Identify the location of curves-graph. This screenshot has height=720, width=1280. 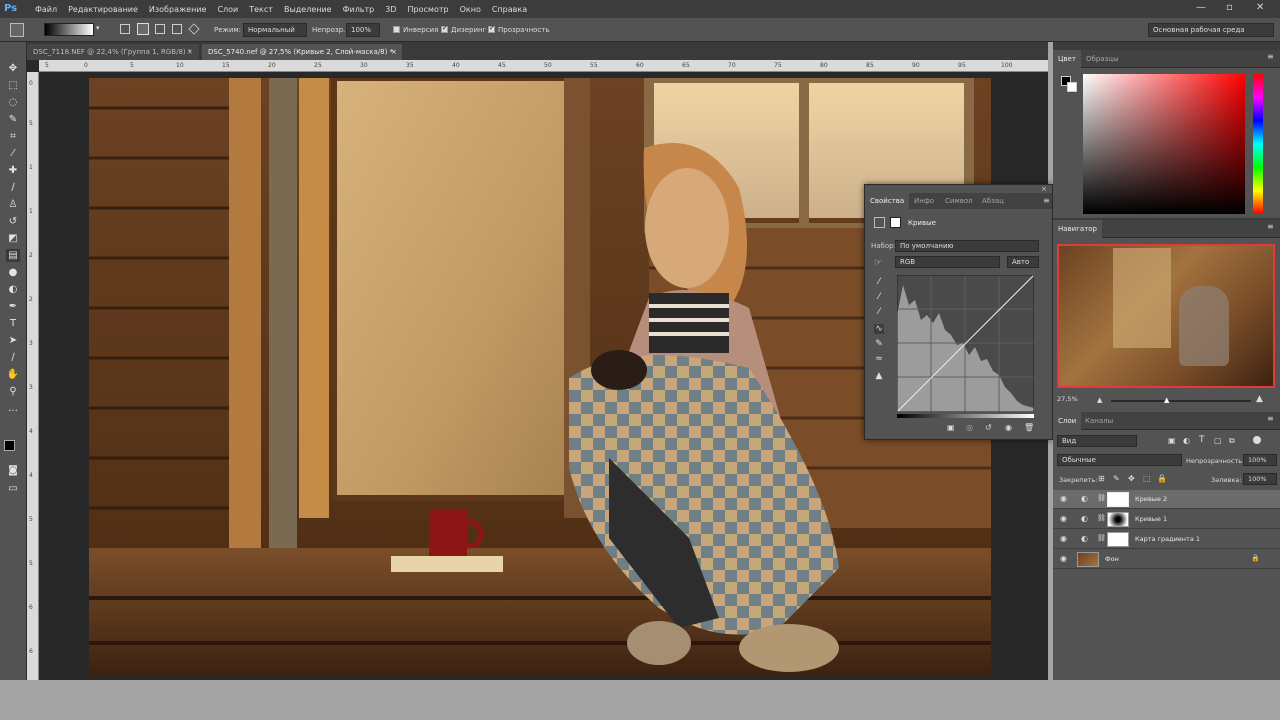
(965, 343).